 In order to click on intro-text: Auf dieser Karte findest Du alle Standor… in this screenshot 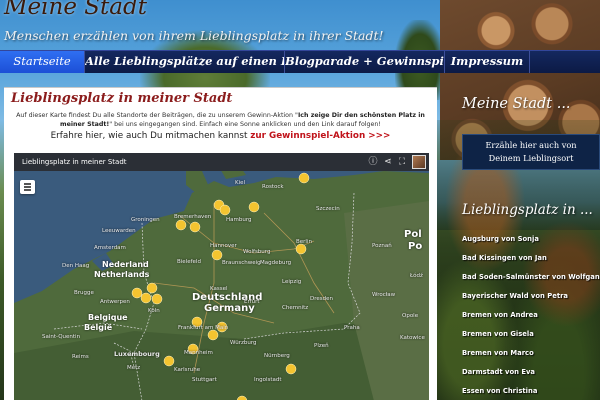, I will do `click(220, 120)`.